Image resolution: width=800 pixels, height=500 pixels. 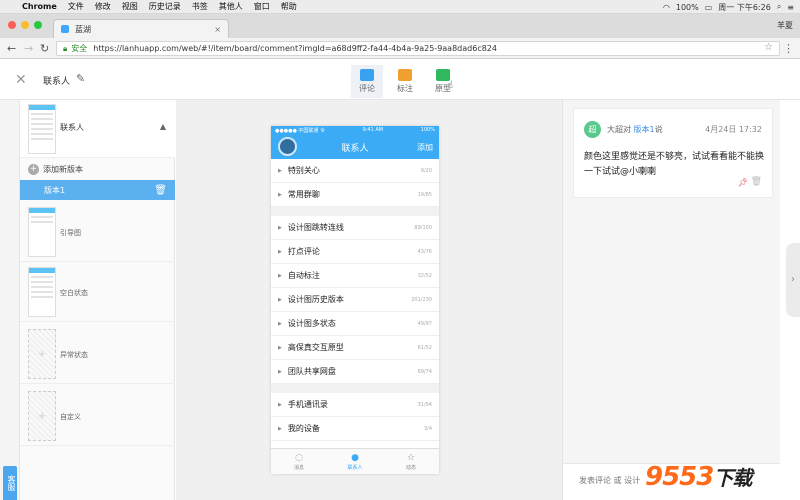 I want to click on group-count: 43/76, so click(x=424, y=251).